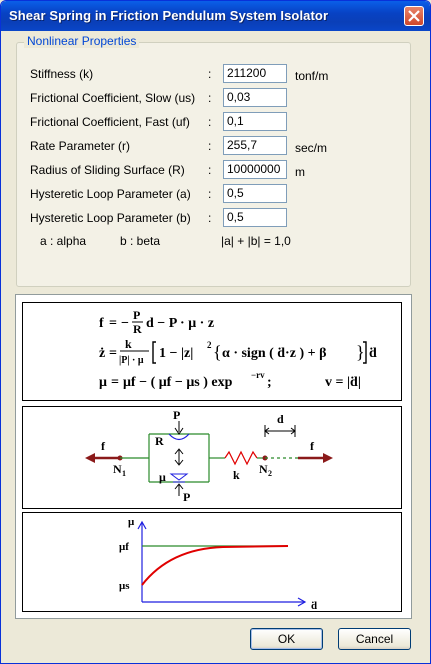 This screenshot has width=431, height=664. Describe the element at coordinates (178, 382) in the screenshot. I see `eq3-body: μf − ( μf − μs ) exp` at that location.